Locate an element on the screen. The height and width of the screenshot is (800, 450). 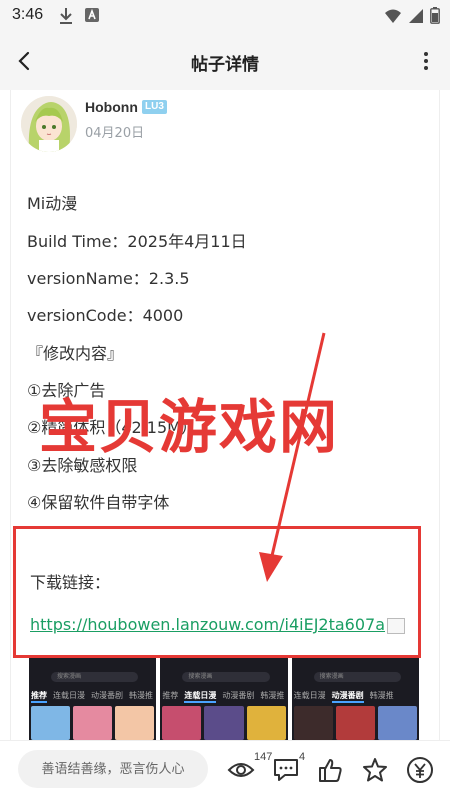
status-bar: 3:46 is located at coordinates (225, 16).